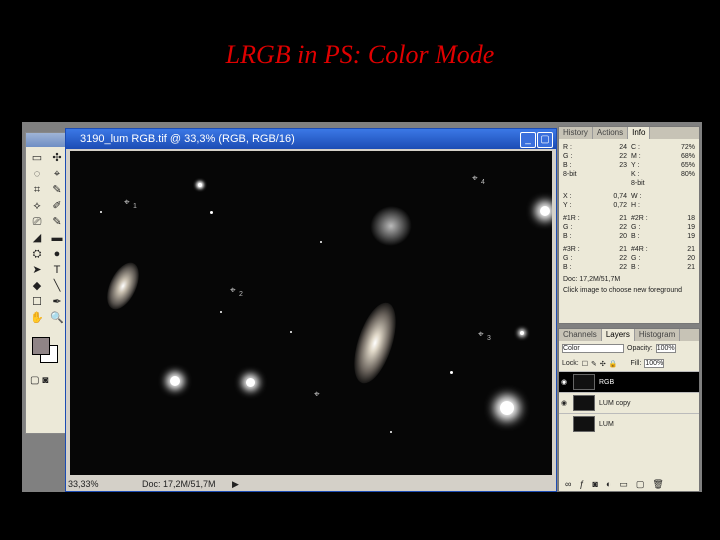 Image resolution: width=720 pixels, height=540 pixels. Describe the element at coordinates (37, 206) in the screenshot. I see `healing-brush-icon: ⟡` at that location.